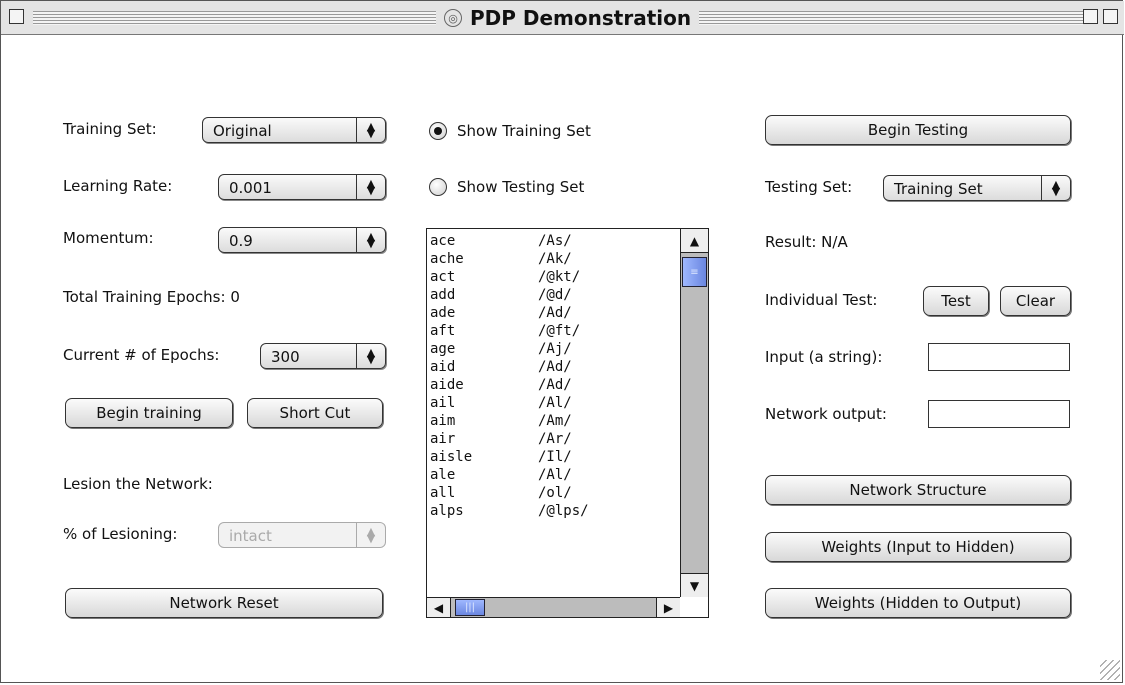  Describe the element at coordinates (694, 241) in the screenshot. I see `scroll-up-arrow-icon: ▲` at that location.